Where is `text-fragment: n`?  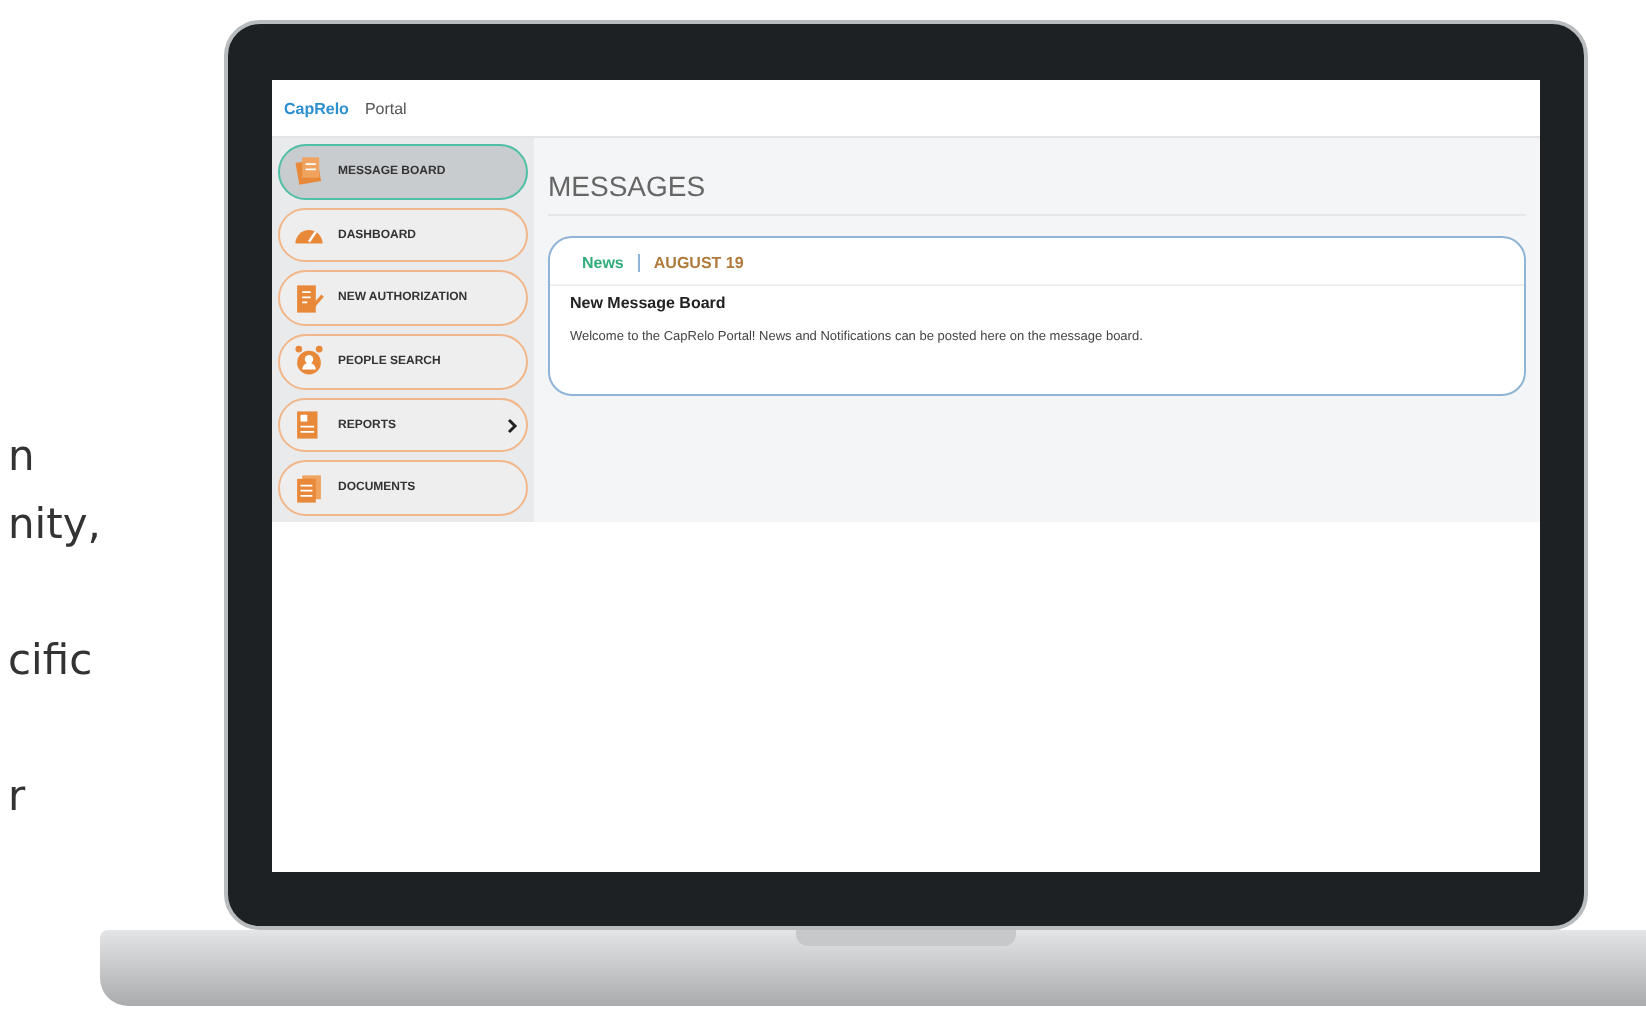
text-fragment: n is located at coordinates (21, 456).